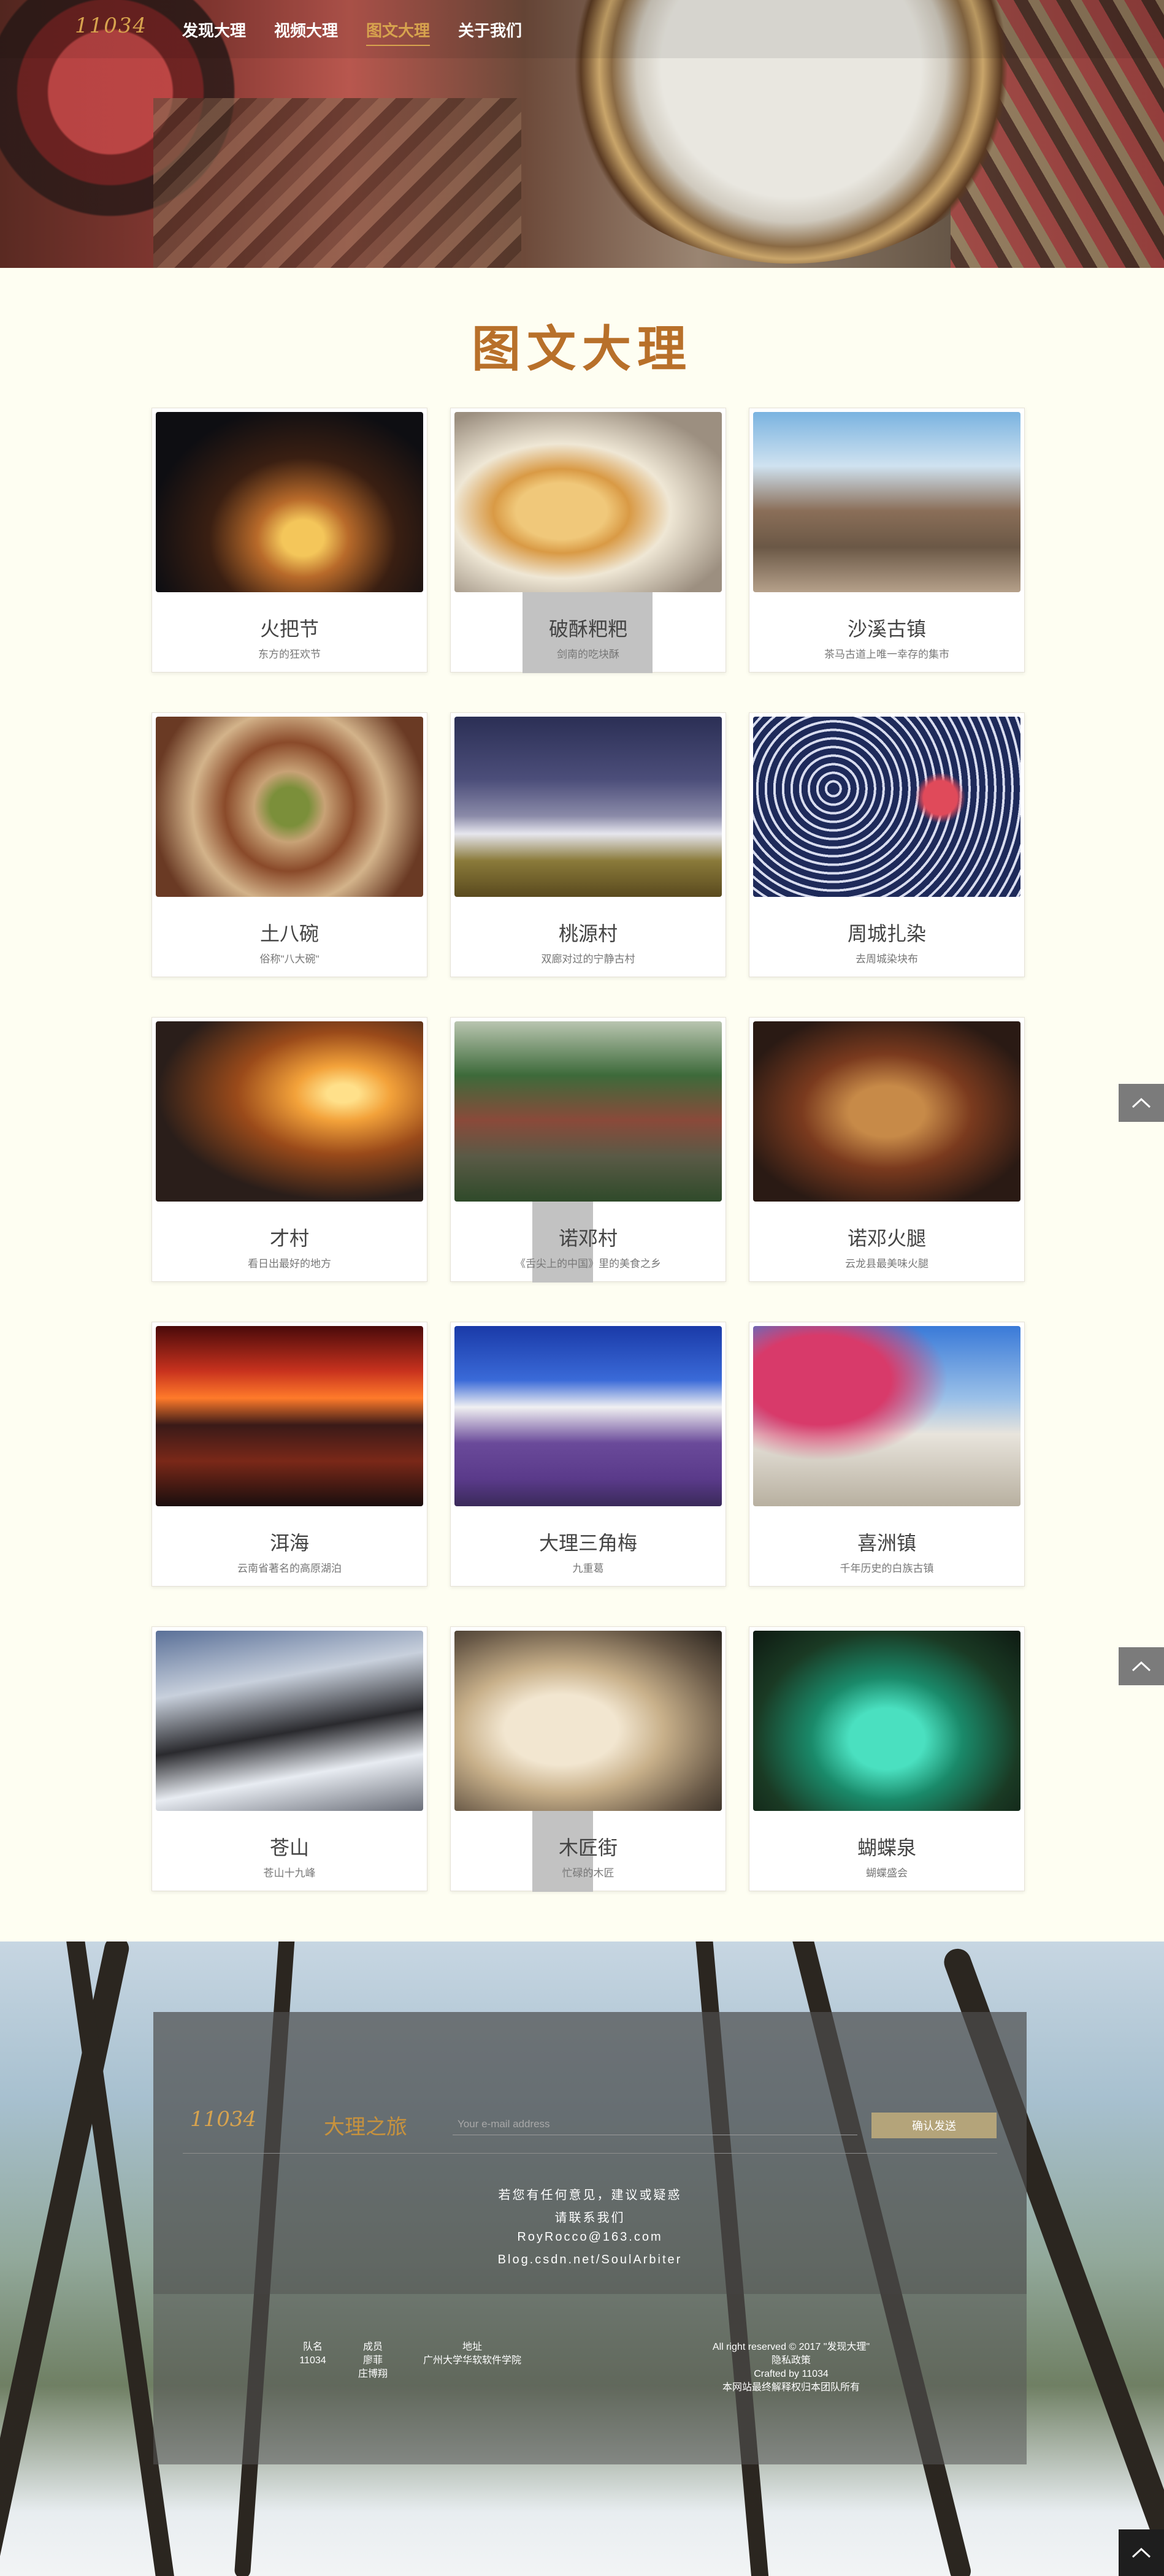 This screenshot has width=1164, height=2576. I want to click on contact-blog: Blog.csdn.net/SoulArbiter, so click(590, 2260).